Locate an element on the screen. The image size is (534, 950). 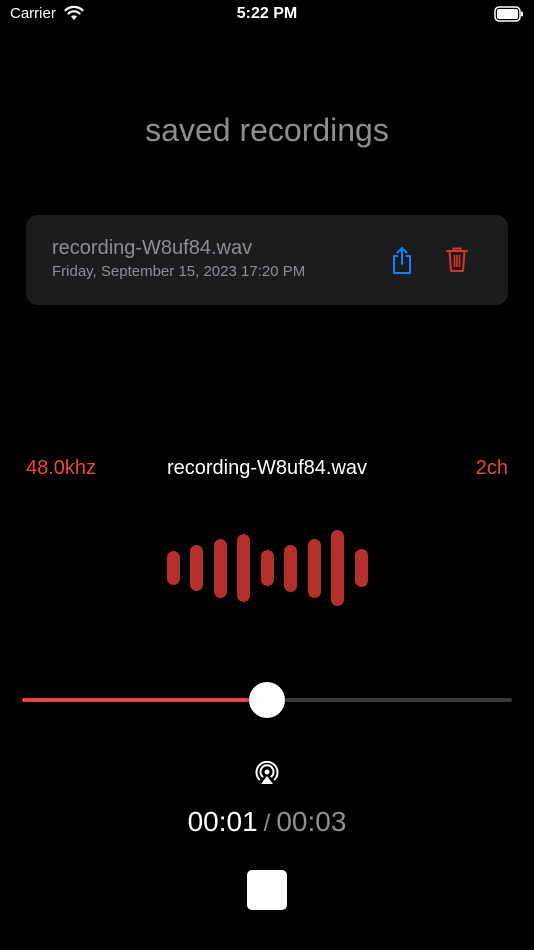
waveform-visualizer is located at coordinates (267, 570).